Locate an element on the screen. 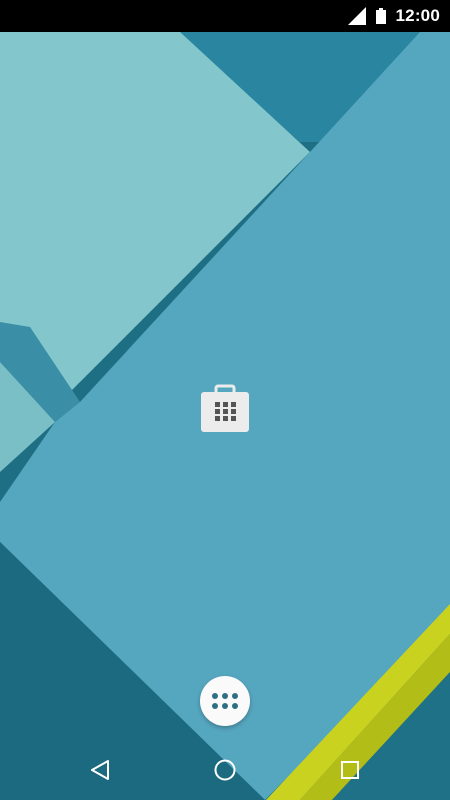 This screenshot has width=450, height=800. recents-button is located at coordinates (350, 770).